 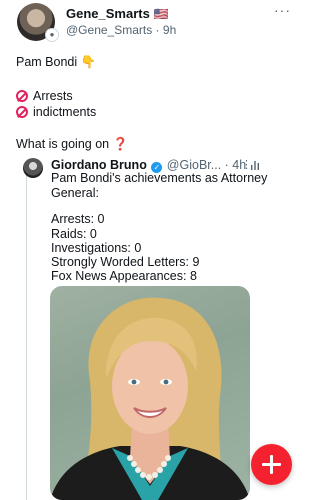 I want to click on post-line-arrests: Arrests, so click(x=44, y=96).